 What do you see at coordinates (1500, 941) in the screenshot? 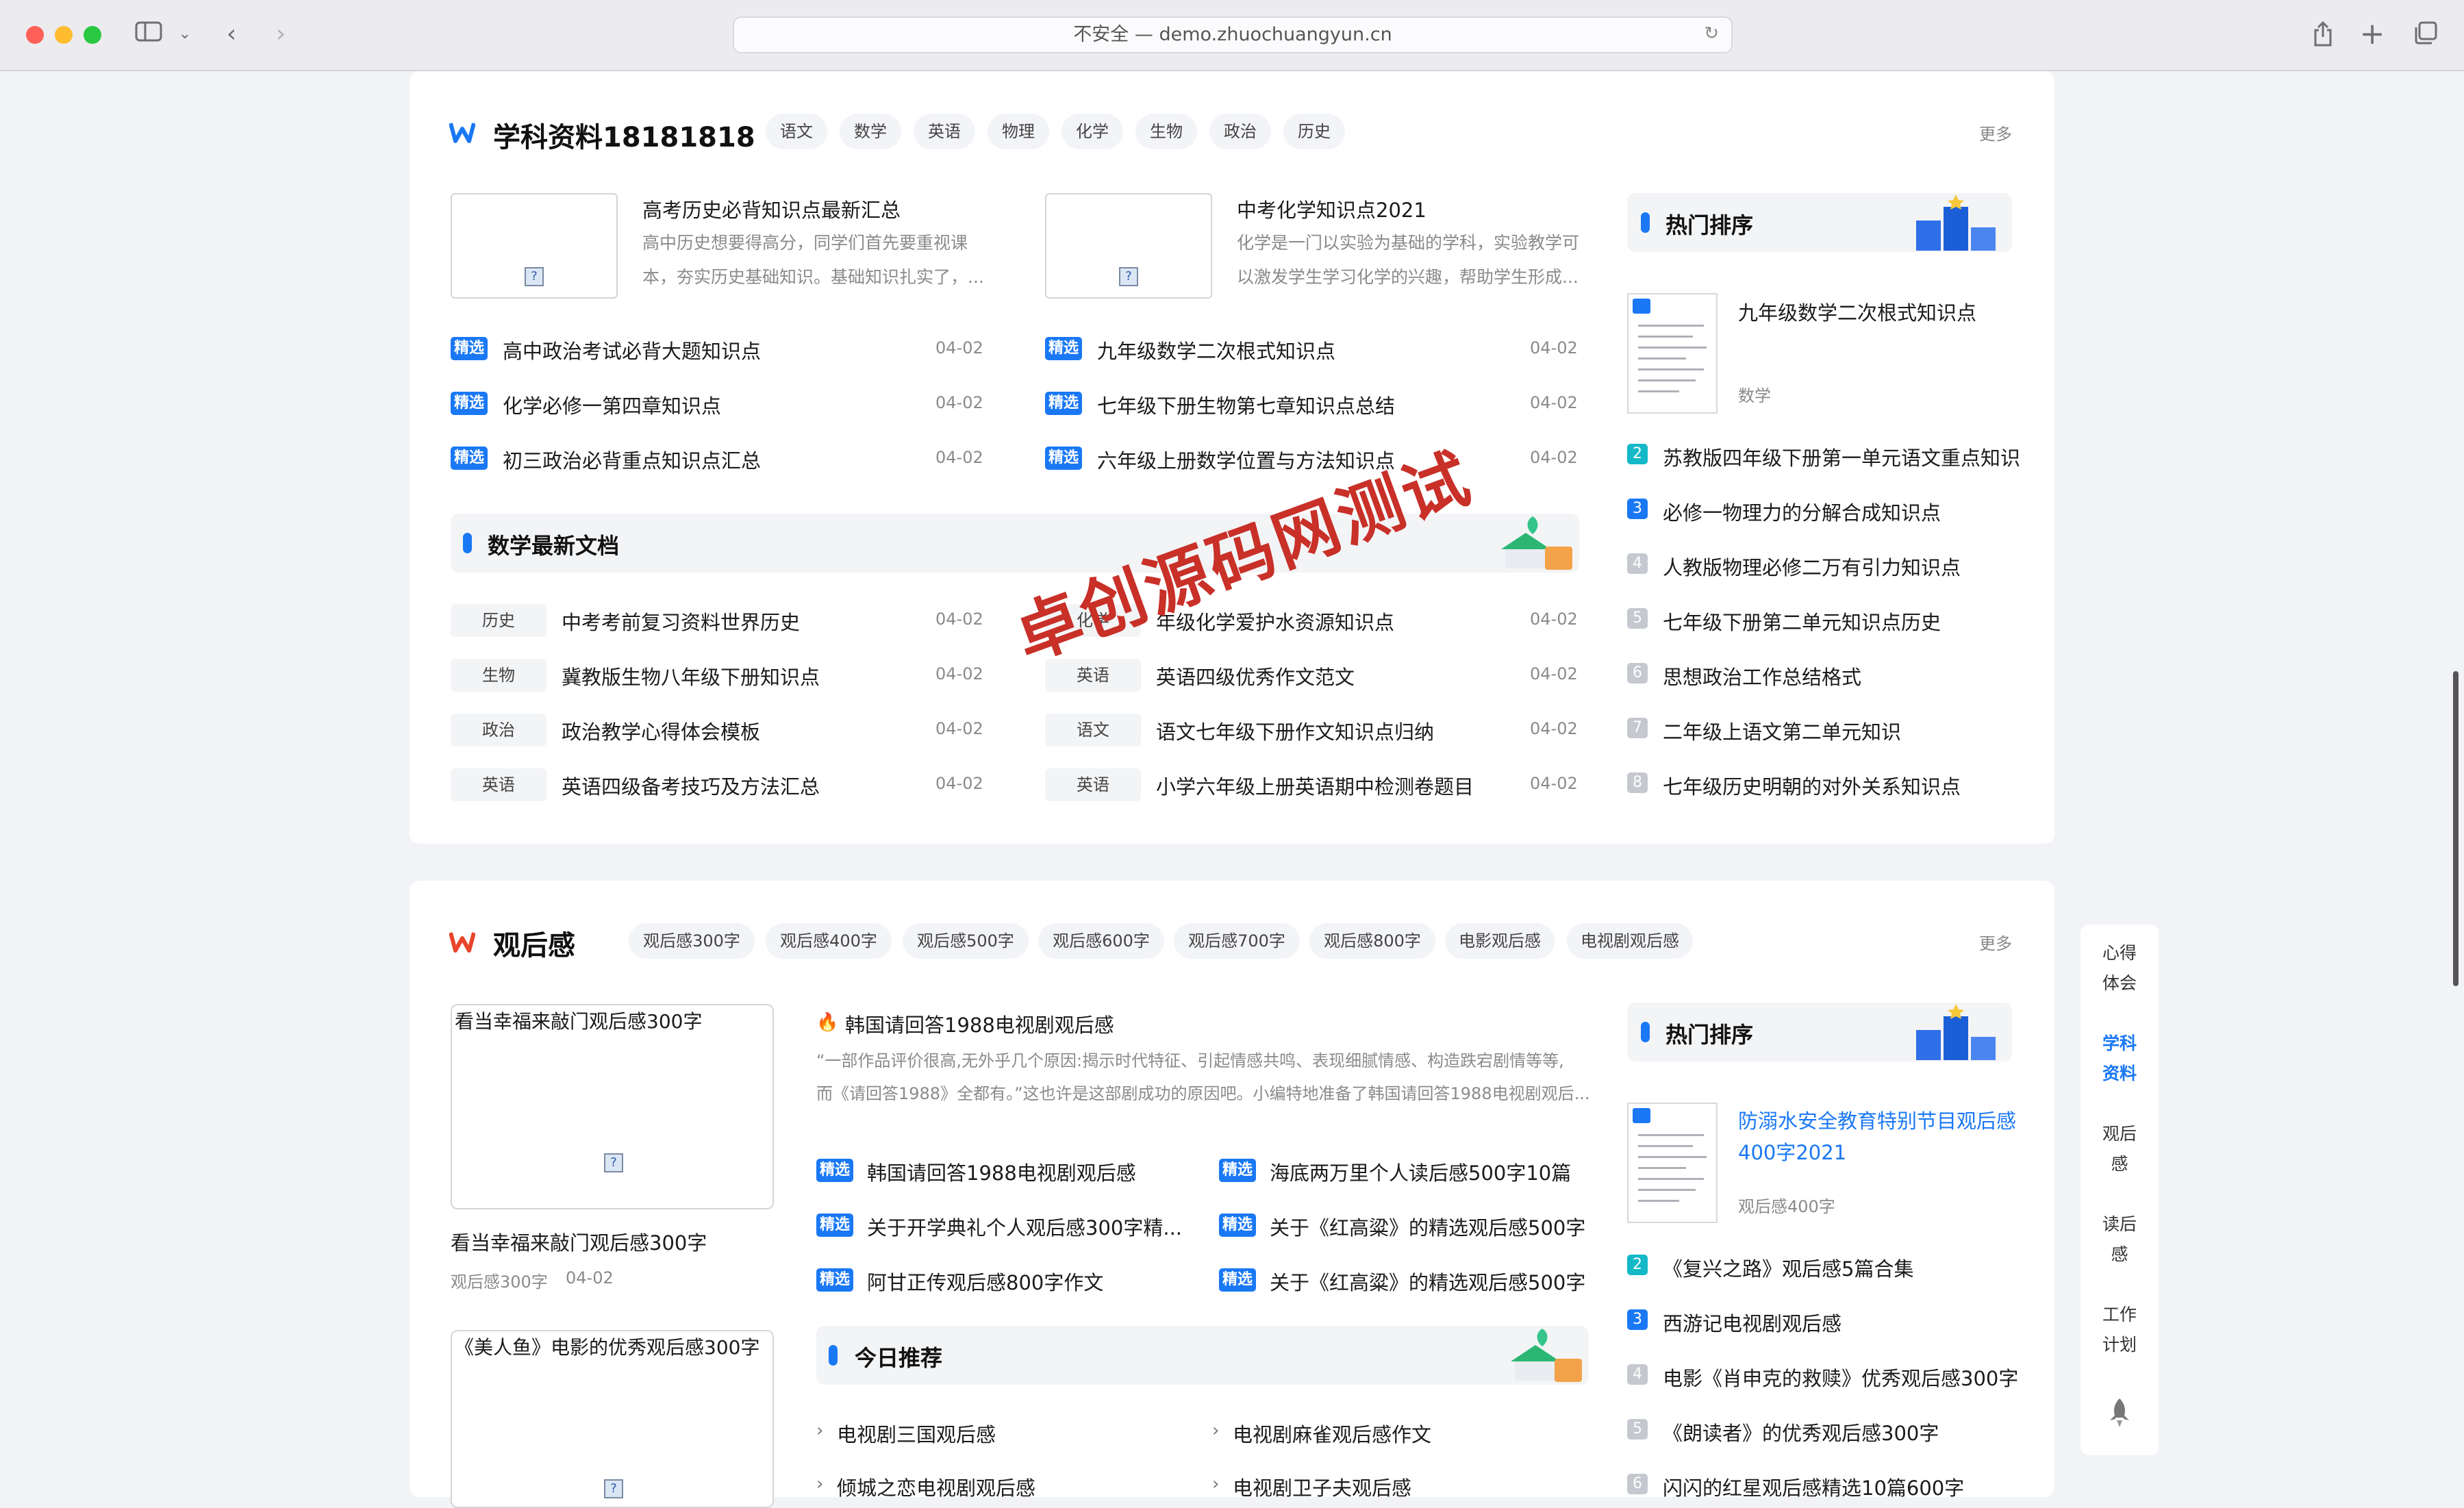
I see `tag-movie: 电影观后感` at bounding box center [1500, 941].